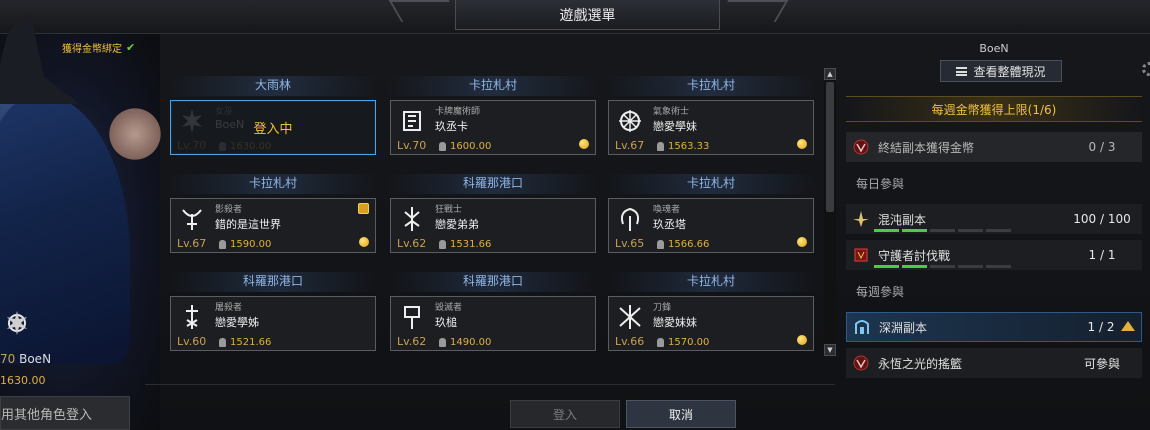 This screenshot has height=430, width=1150. Describe the element at coordinates (711, 323) in the screenshot. I see `character-card: 刀鋒 戀愛妹妹 Lv.66 1570.00` at that location.